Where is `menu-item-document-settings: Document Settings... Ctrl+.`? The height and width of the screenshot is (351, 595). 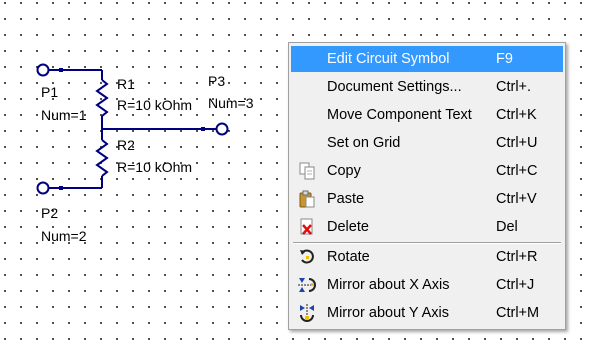 menu-item-document-settings: Document Settings... Ctrl+. is located at coordinates (427, 87).